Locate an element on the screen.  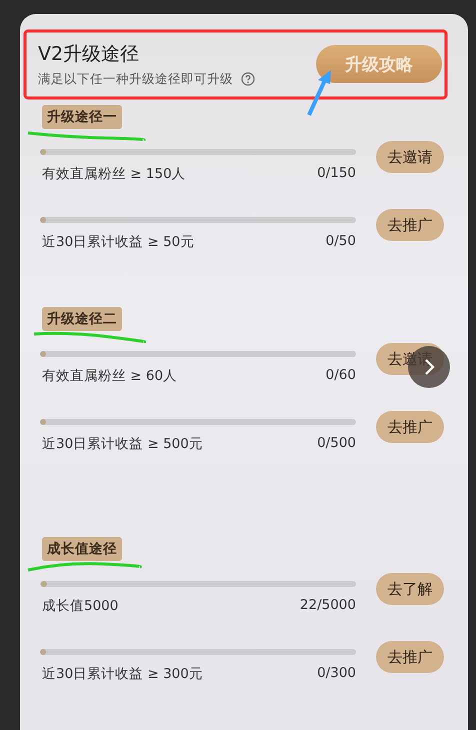
requirement-label: 成长值5000 is located at coordinates (80, 606).